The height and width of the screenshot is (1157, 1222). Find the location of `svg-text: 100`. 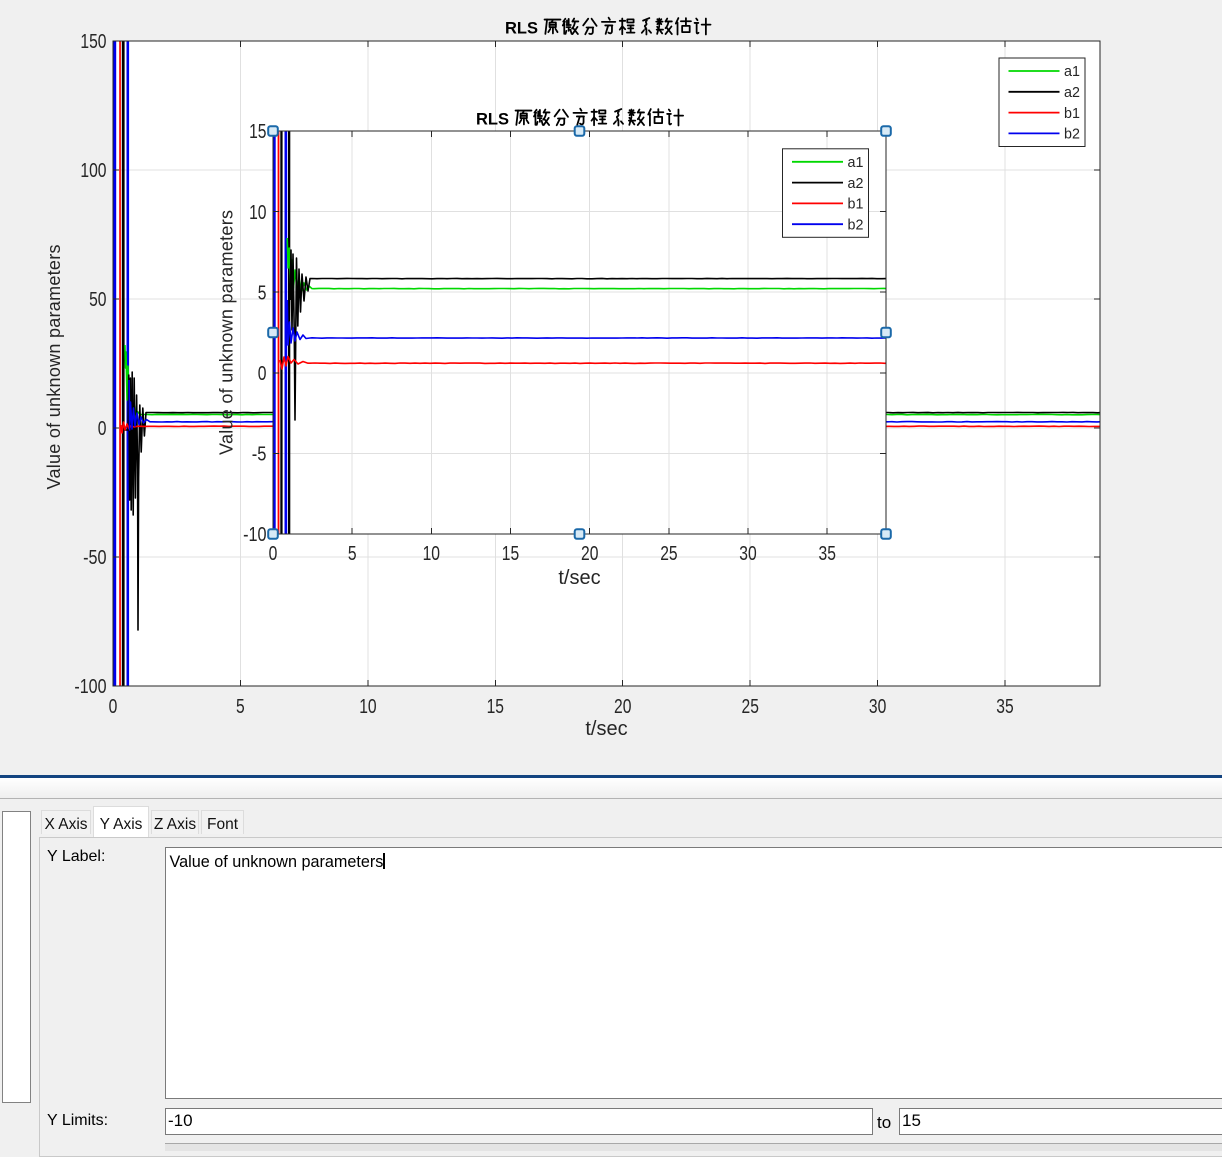

svg-text: 100 is located at coordinates (93, 171).